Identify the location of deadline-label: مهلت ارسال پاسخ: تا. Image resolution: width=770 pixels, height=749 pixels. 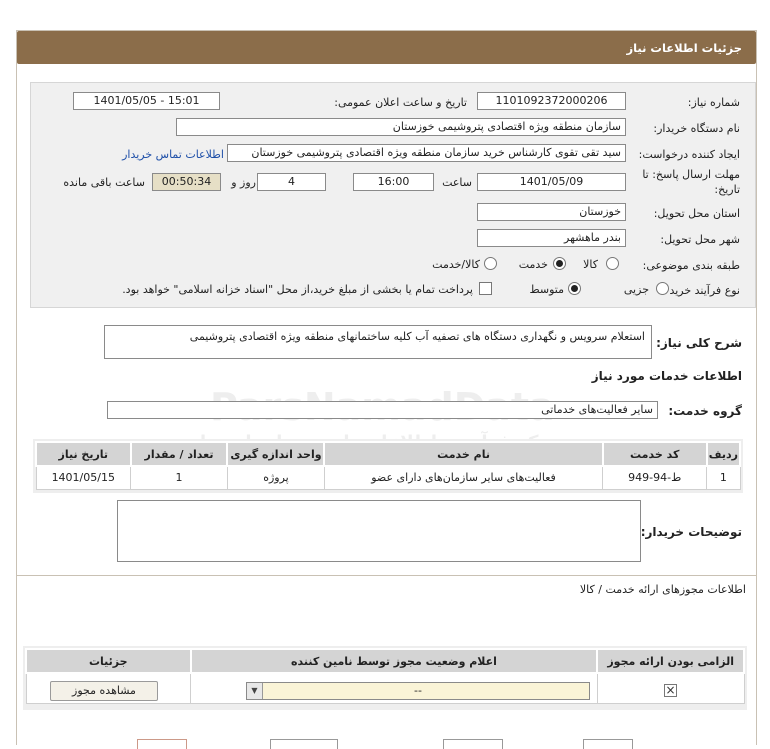
(691, 174).